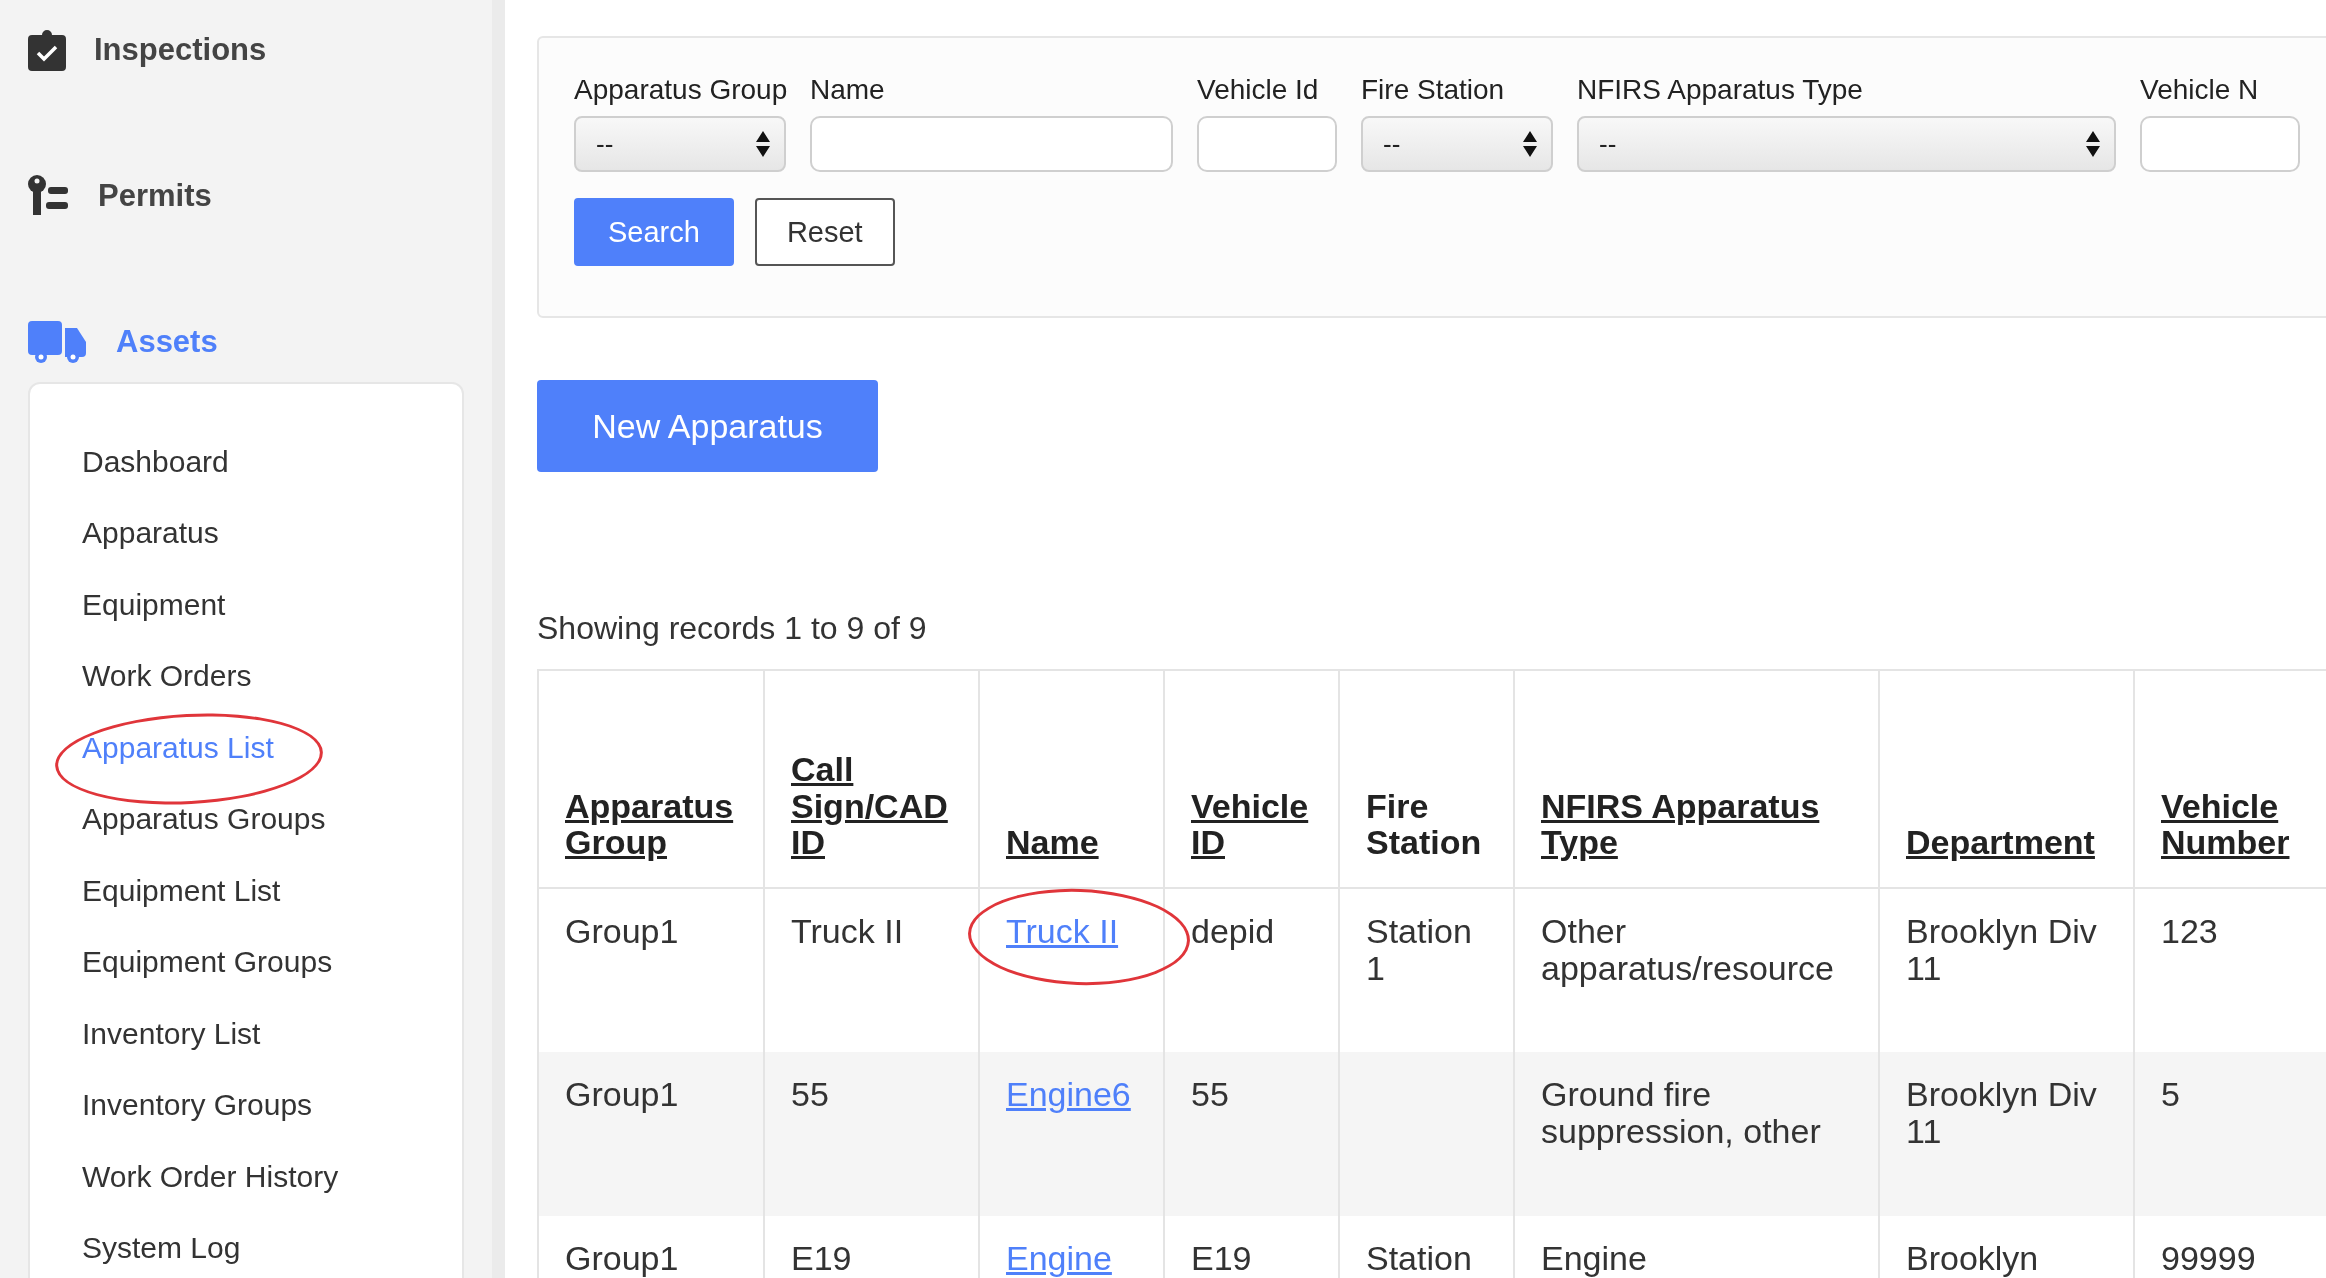 The width and height of the screenshot is (2326, 1278). I want to click on submenu-link: Inventory List, so click(171, 1033).